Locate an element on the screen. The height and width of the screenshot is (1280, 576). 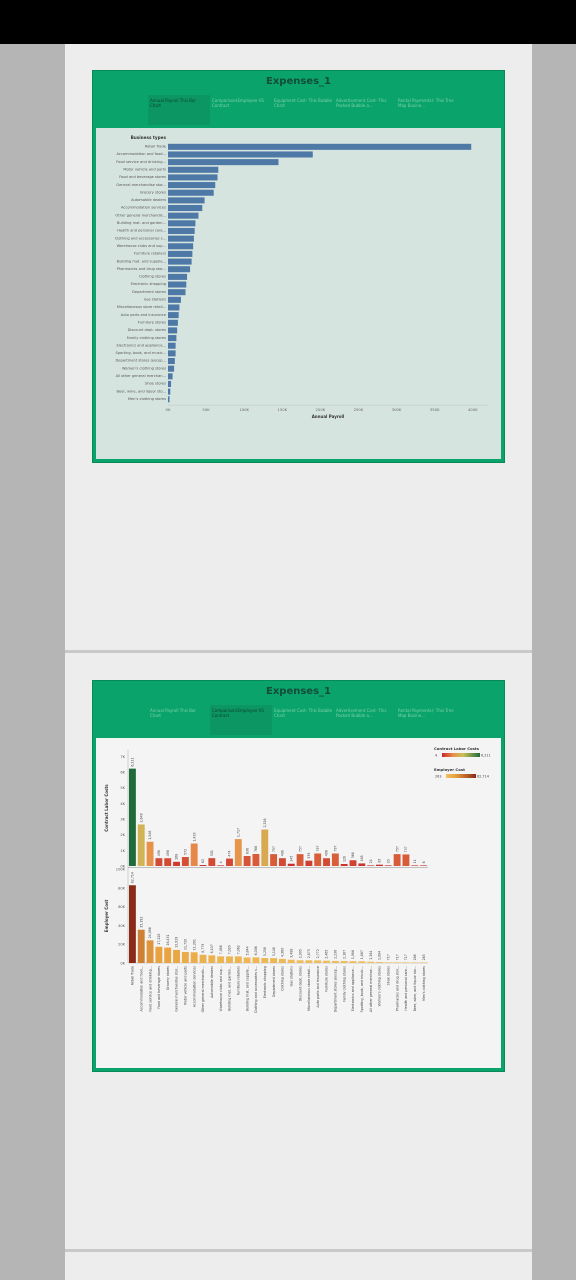
data-label: 1,384 is located at coordinates (371, 955).